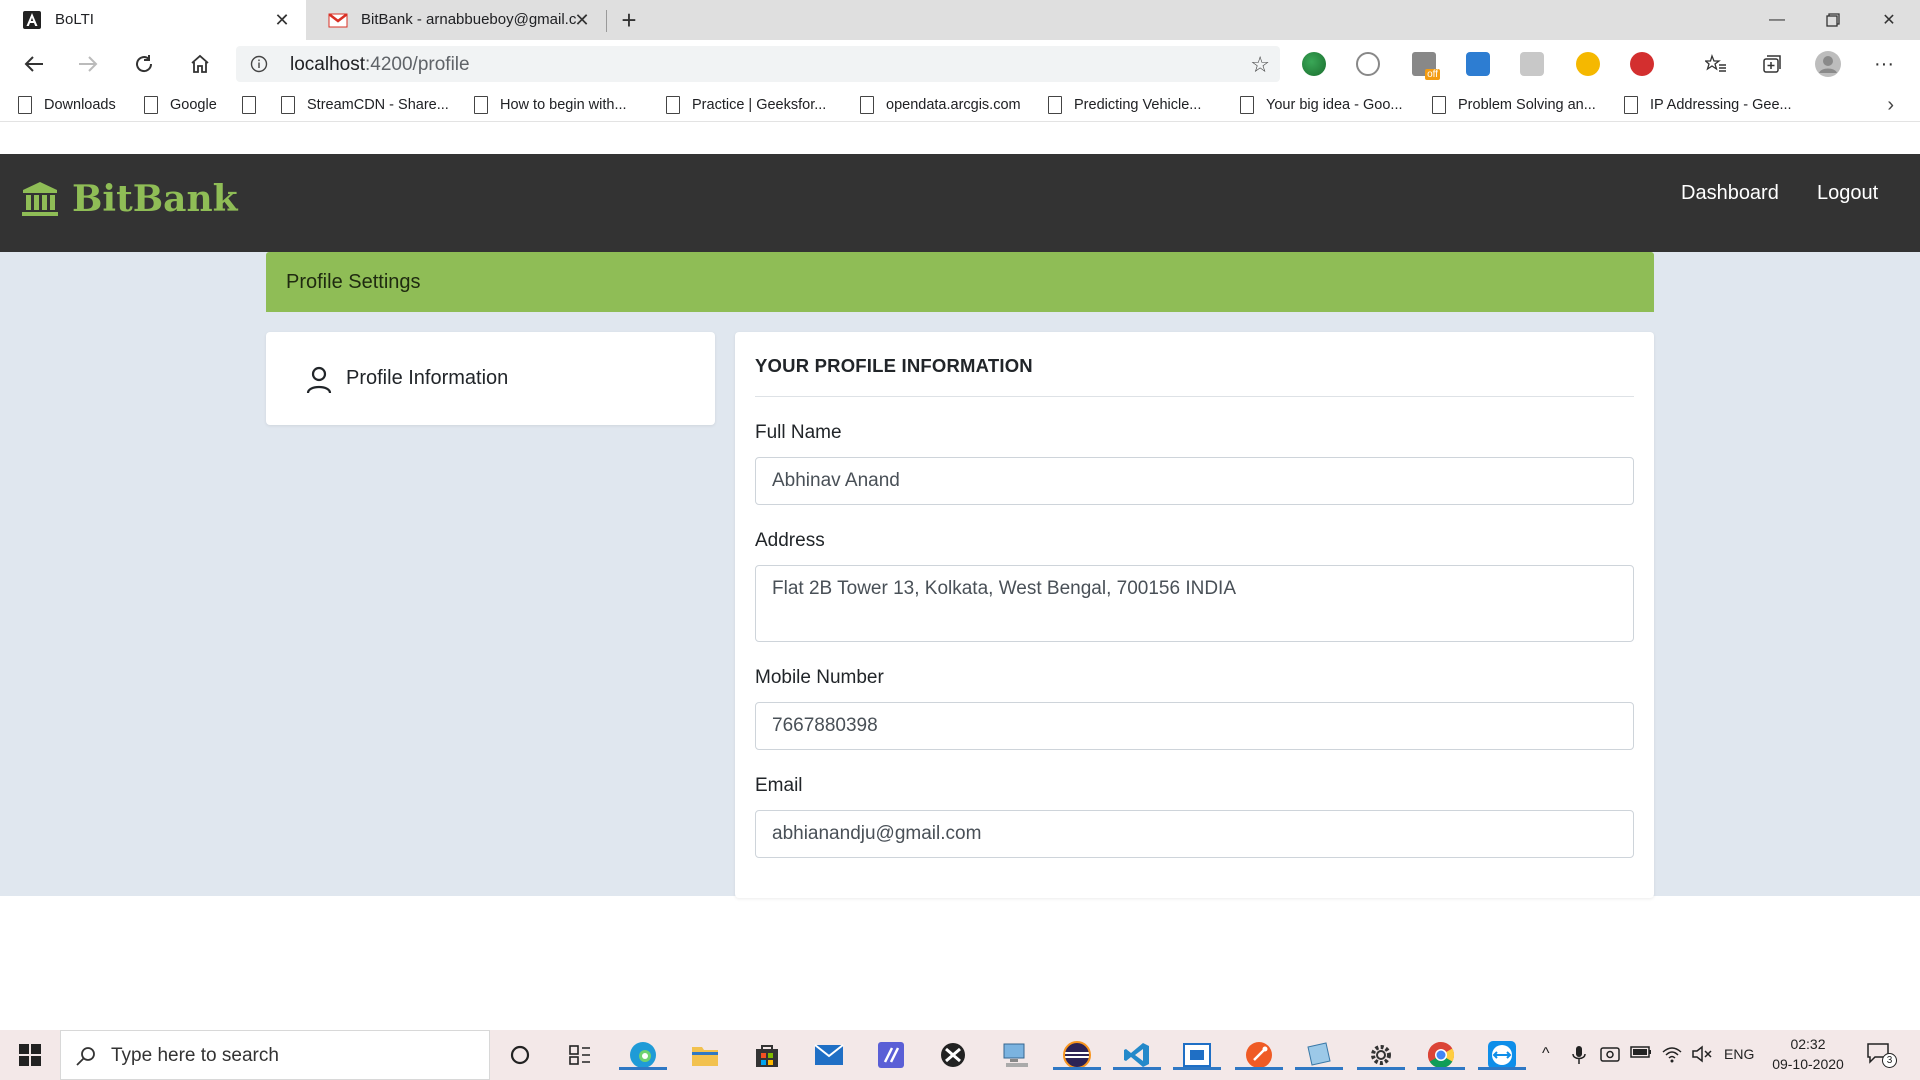 The width and height of the screenshot is (1920, 1080). What do you see at coordinates (1426, 66) in the screenshot?
I see `extension-off-icon: off` at bounding box center [1426, 66].